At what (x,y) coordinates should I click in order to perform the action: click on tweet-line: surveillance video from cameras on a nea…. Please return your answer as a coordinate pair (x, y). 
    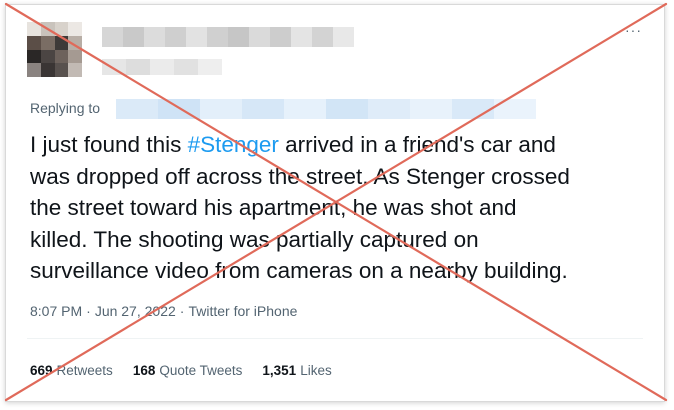
    Looking at the image, I should click on (299, 270).